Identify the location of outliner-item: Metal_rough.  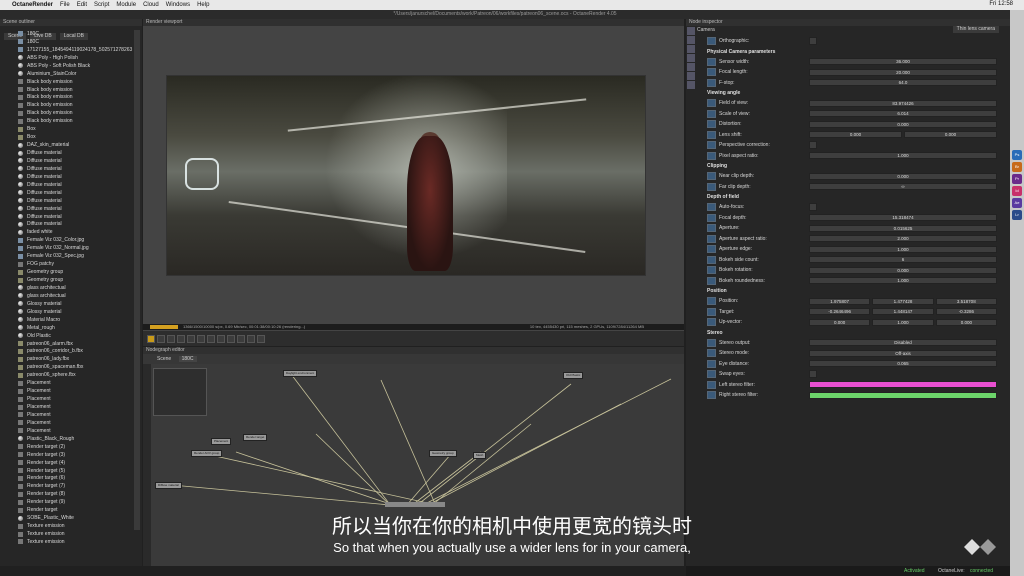
(69, 328).